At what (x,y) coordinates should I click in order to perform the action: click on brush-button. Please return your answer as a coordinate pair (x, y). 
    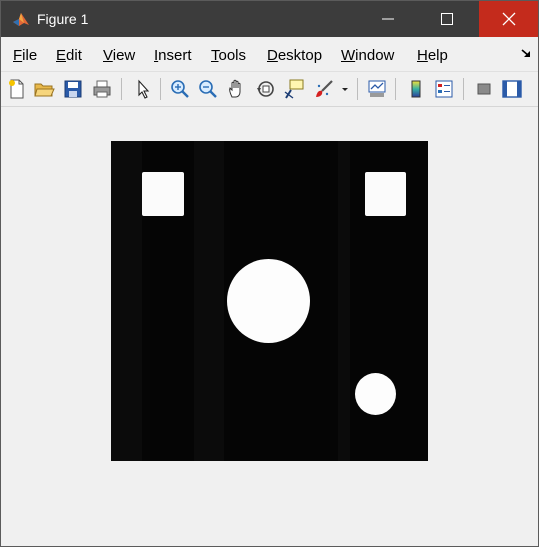
    Looking at the image, I should click on (324, 89).